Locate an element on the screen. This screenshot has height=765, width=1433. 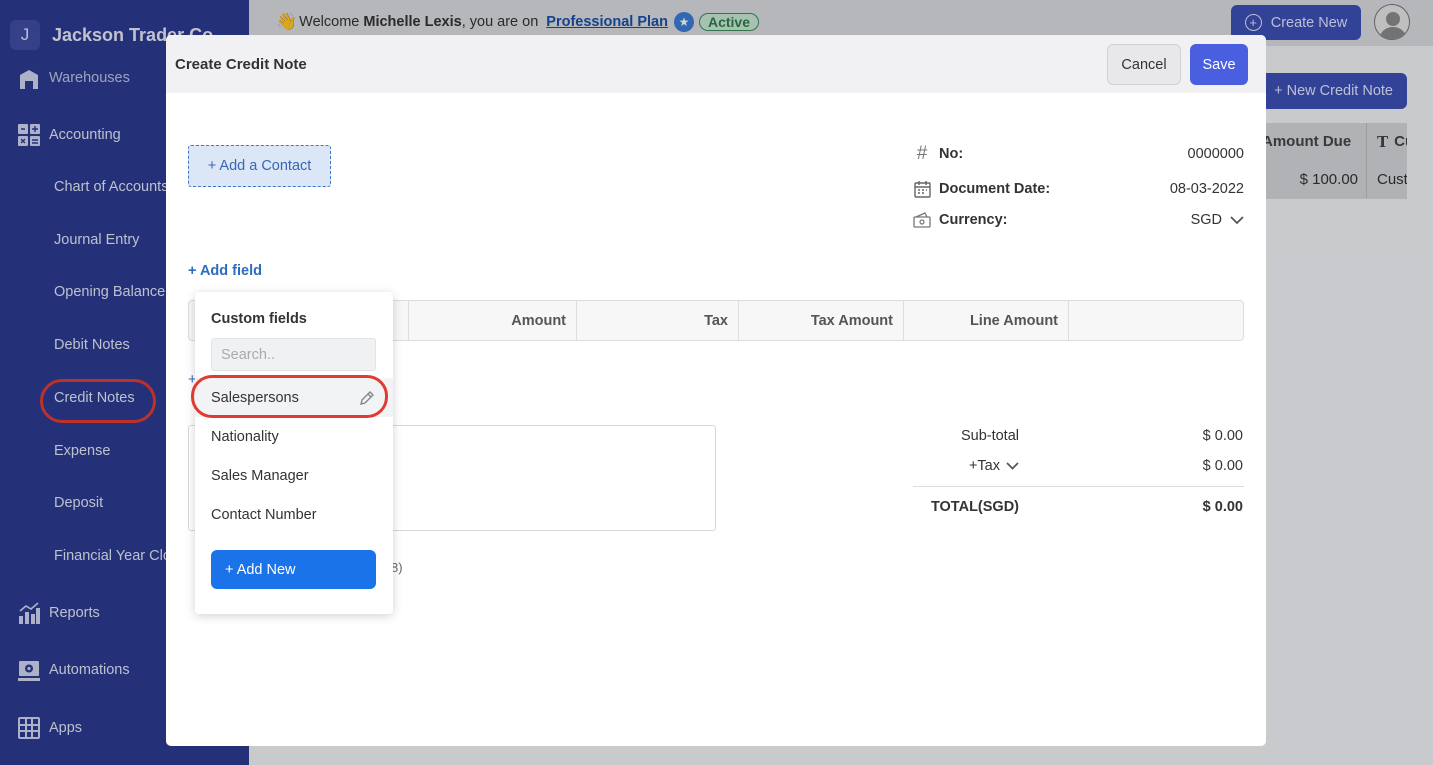
column-header-line-amount: Line Amount is located at coordinates (986, 320).